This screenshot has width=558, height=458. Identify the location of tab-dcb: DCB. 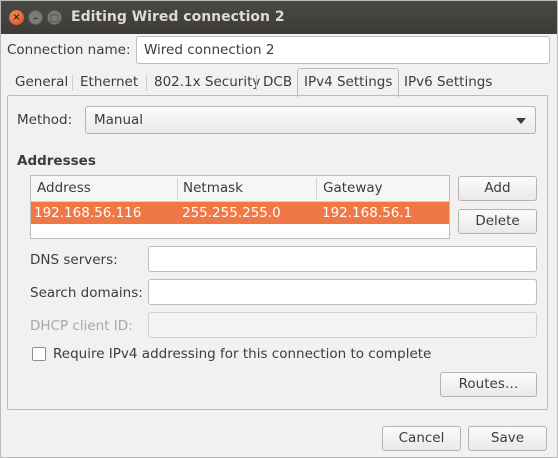
(277, 82).